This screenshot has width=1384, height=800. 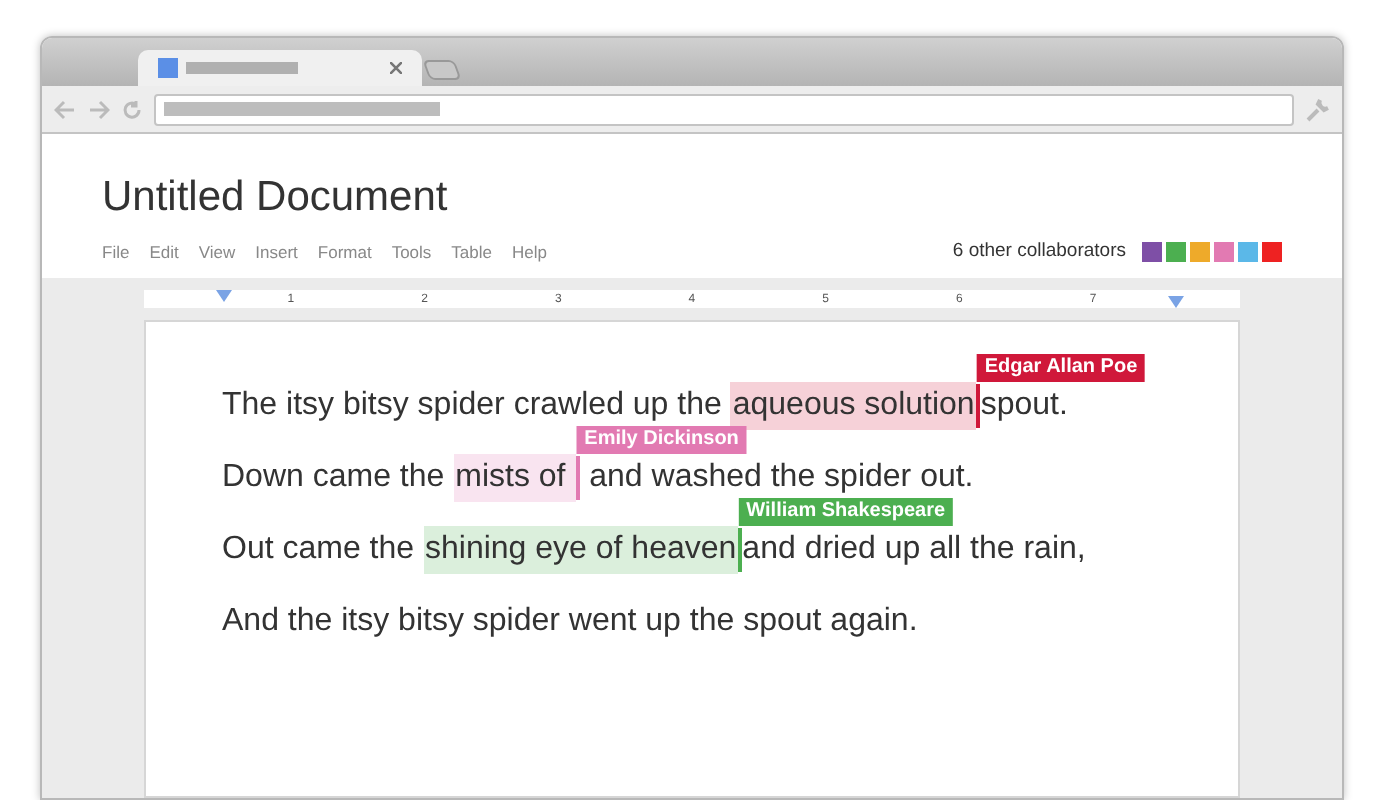 What do you see at coordinates (442, 70) in the screenshot?
I see `new-tab-button` at bounding box center [442, 70].